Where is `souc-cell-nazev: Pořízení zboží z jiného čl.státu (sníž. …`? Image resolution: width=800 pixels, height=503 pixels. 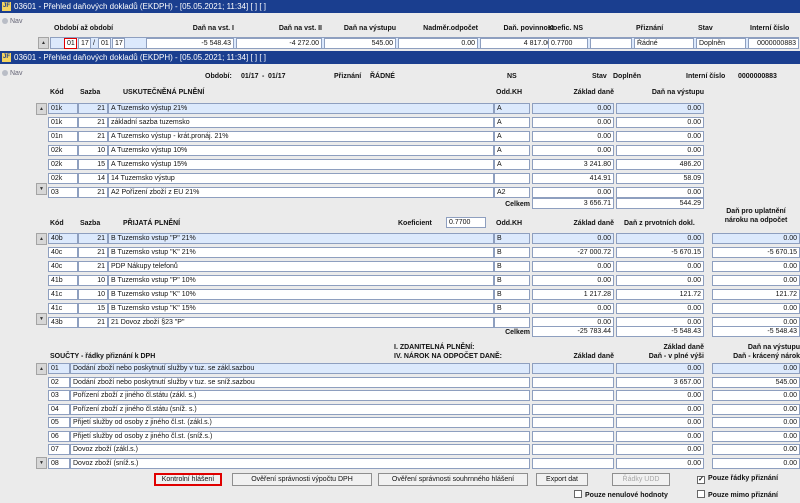 souc-cell-nazev: Pořízení zboží z jiného čl.státu (sníž. … is located at coordinates (300, 409).